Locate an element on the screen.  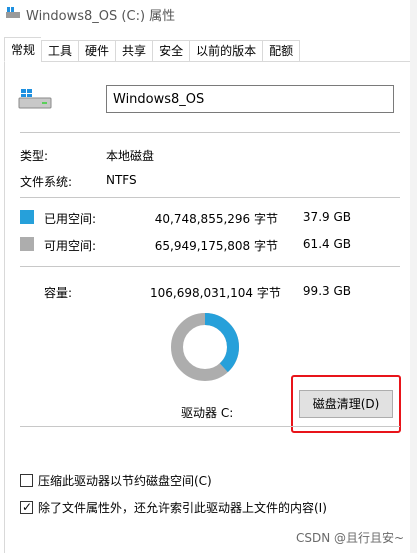
used-space-size: 37.9 GB is located at coordinates (326, 217).